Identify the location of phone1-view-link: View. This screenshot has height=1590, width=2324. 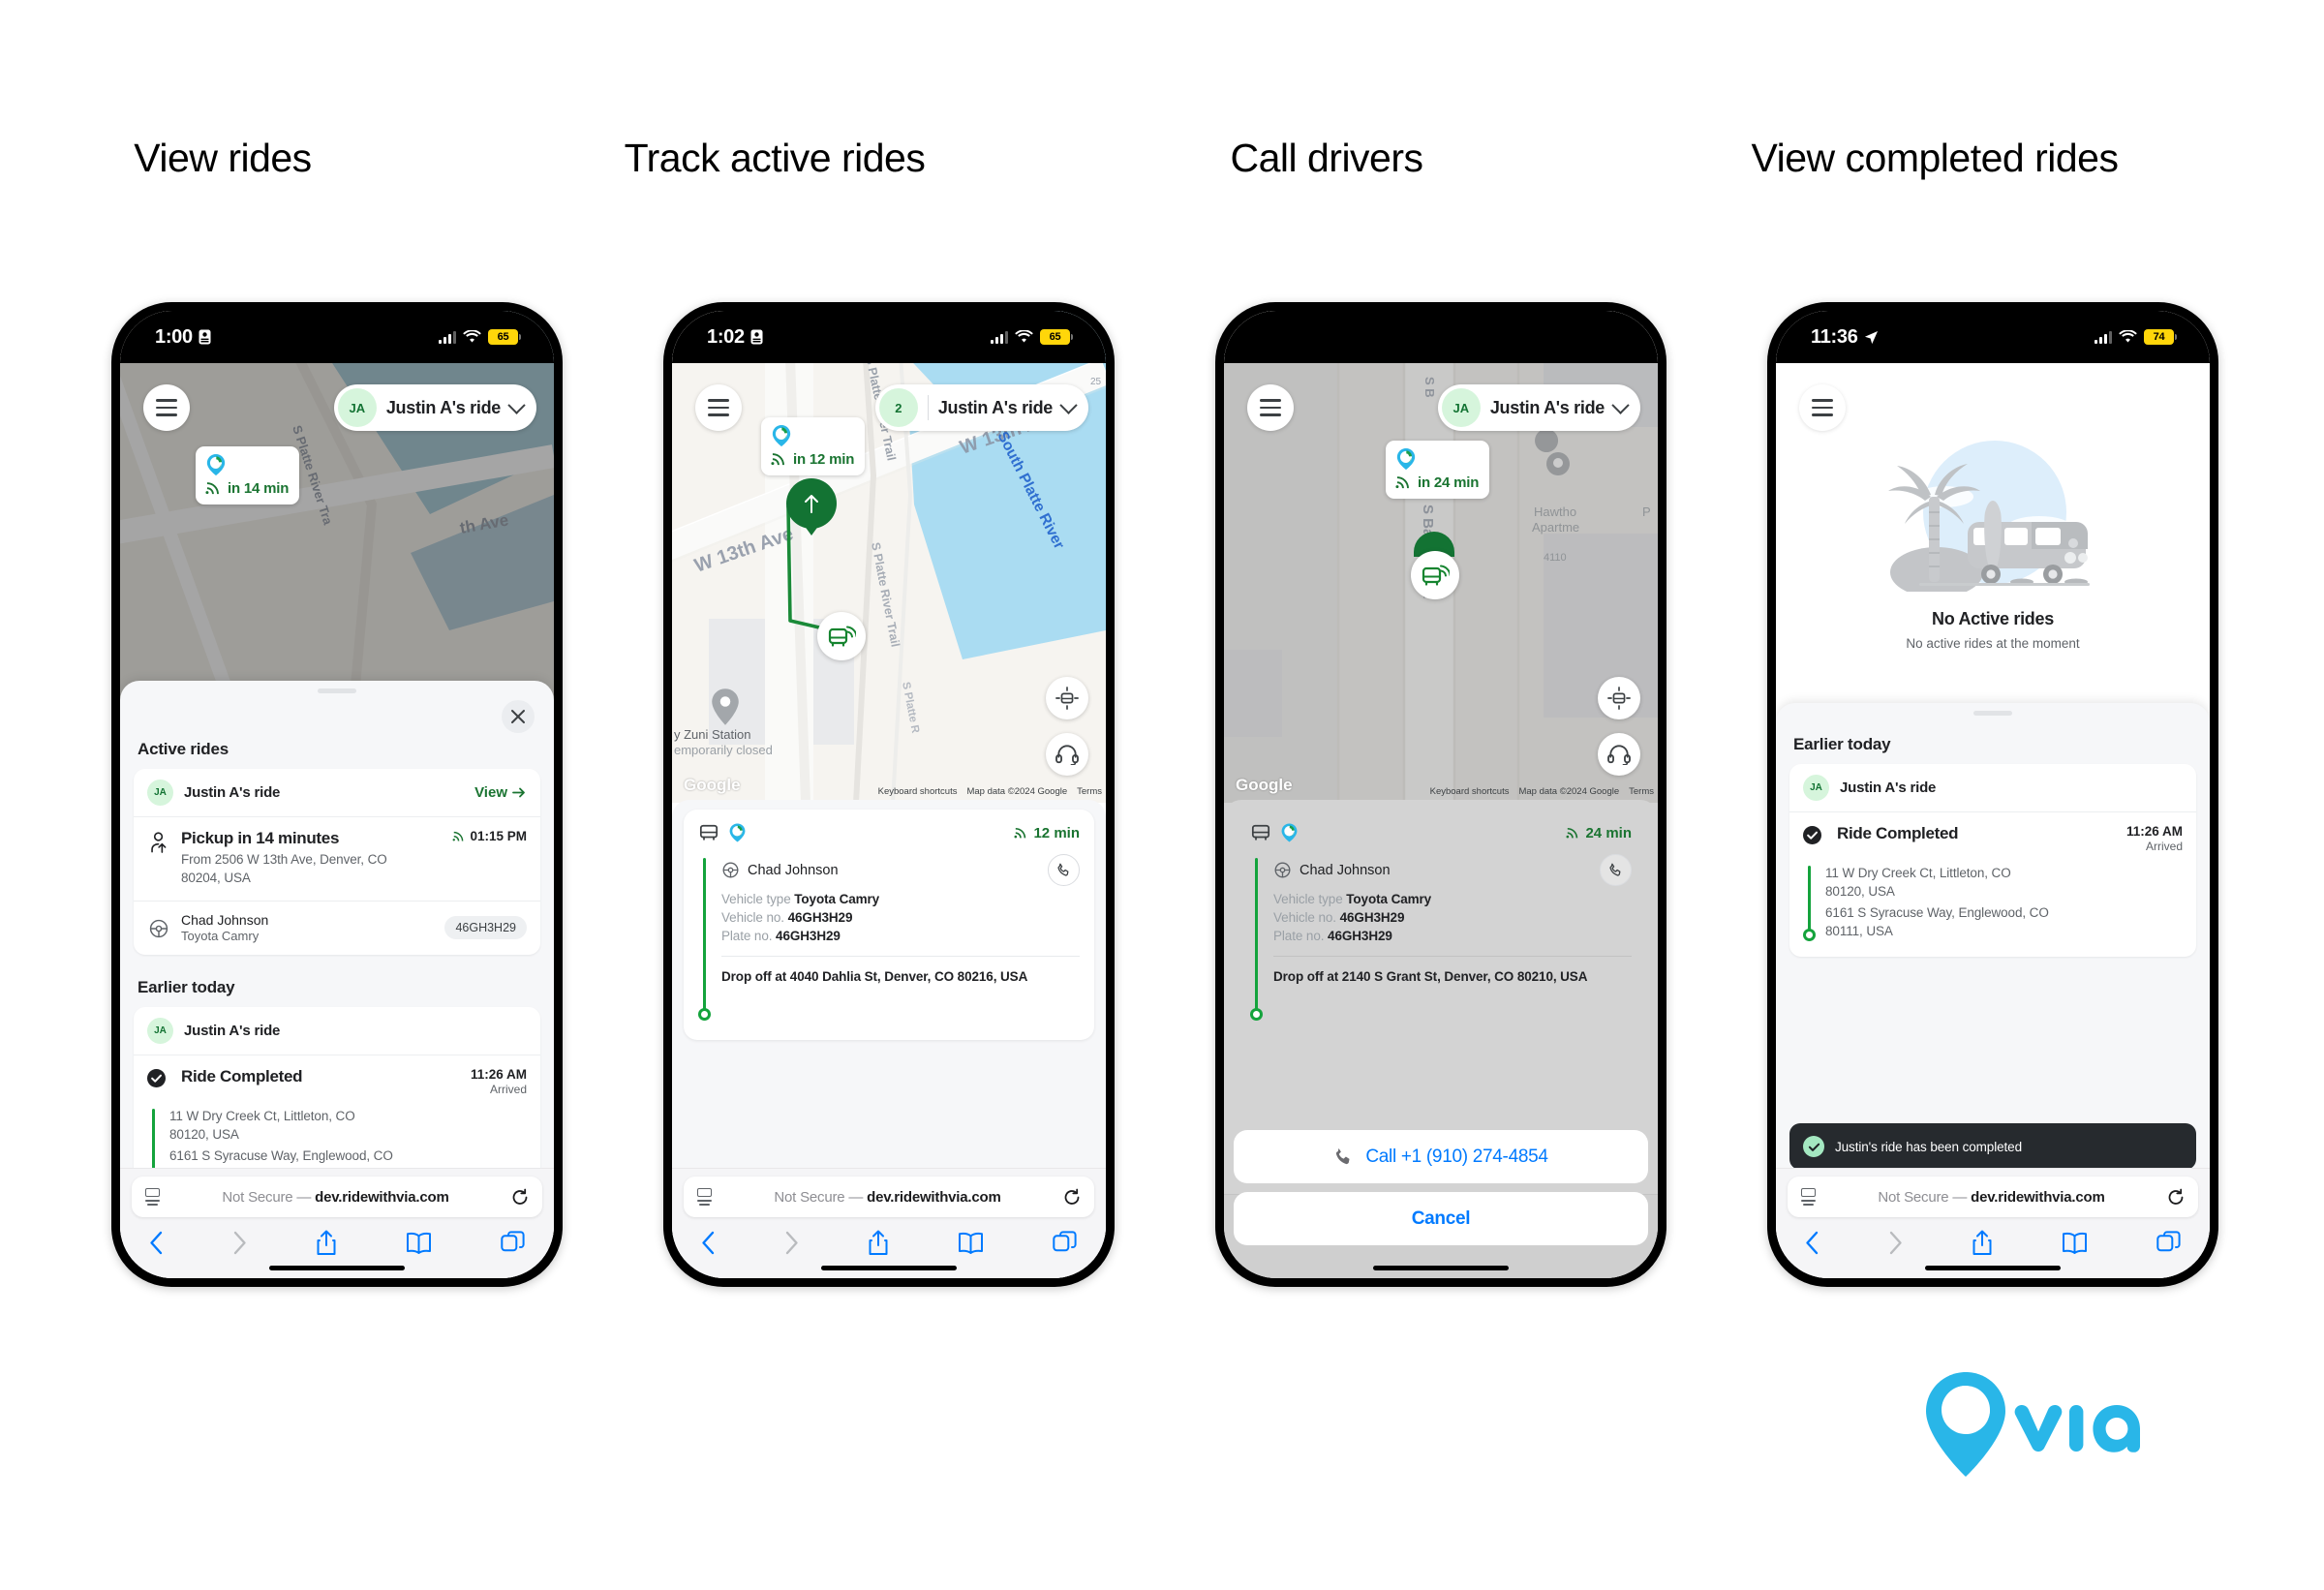
(501, 792).